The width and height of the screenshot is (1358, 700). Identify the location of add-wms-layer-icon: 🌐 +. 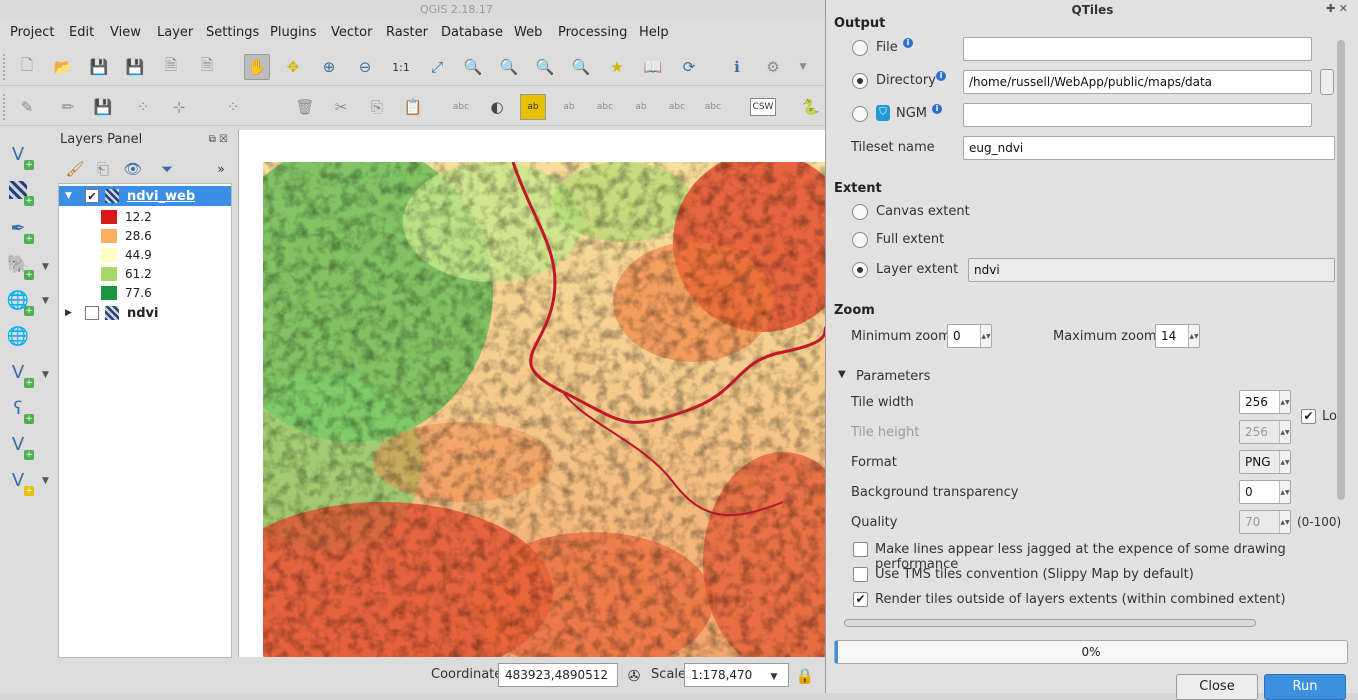
(19, 301).